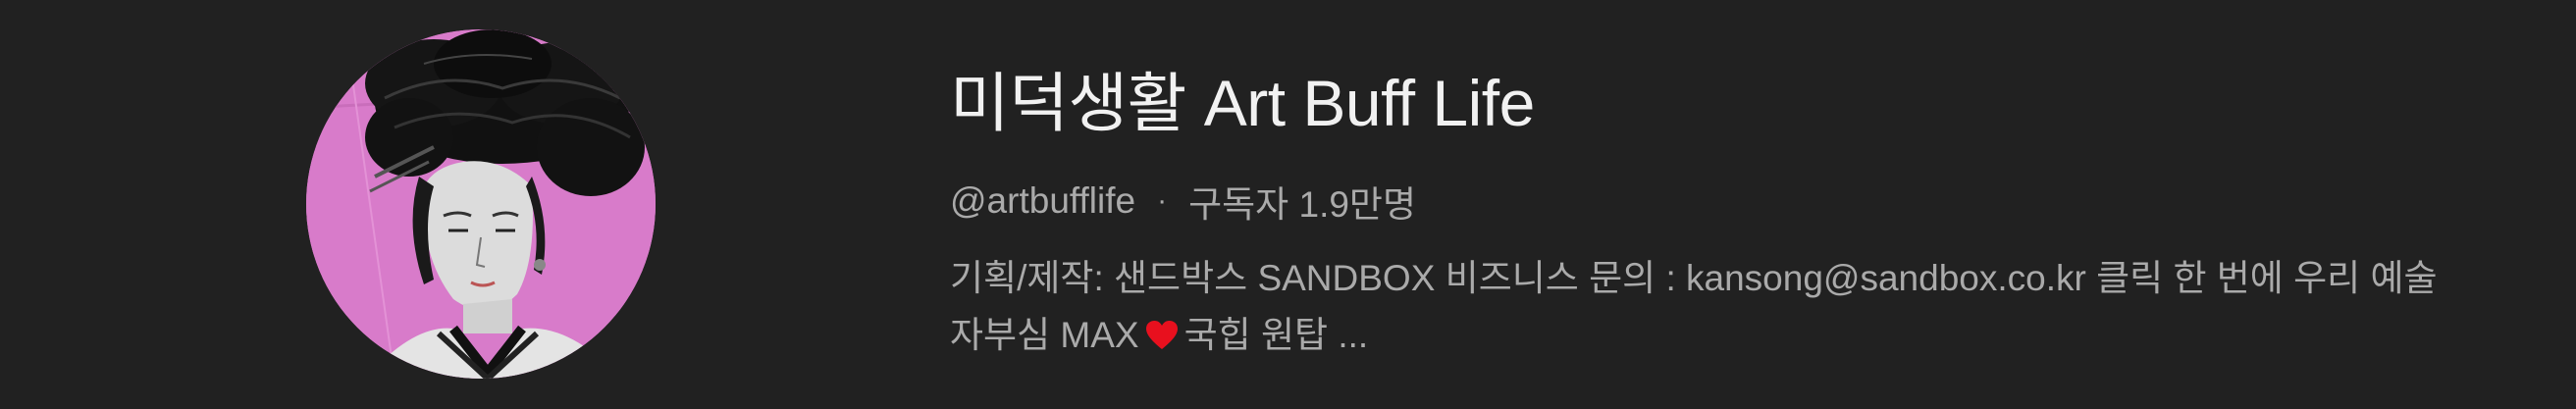  What do you see at coordinates (1242, 103) in the screenshot?
I see `channel-title: 미덕생활 Art Buff Life` at bounding box center [1242, 103].